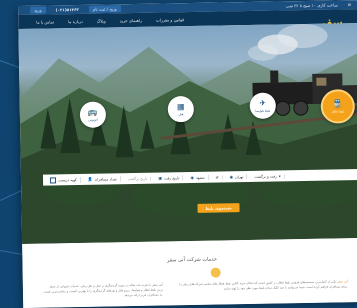  I want to click on nav-item-blog: وبلاگ, so click(101, 20).